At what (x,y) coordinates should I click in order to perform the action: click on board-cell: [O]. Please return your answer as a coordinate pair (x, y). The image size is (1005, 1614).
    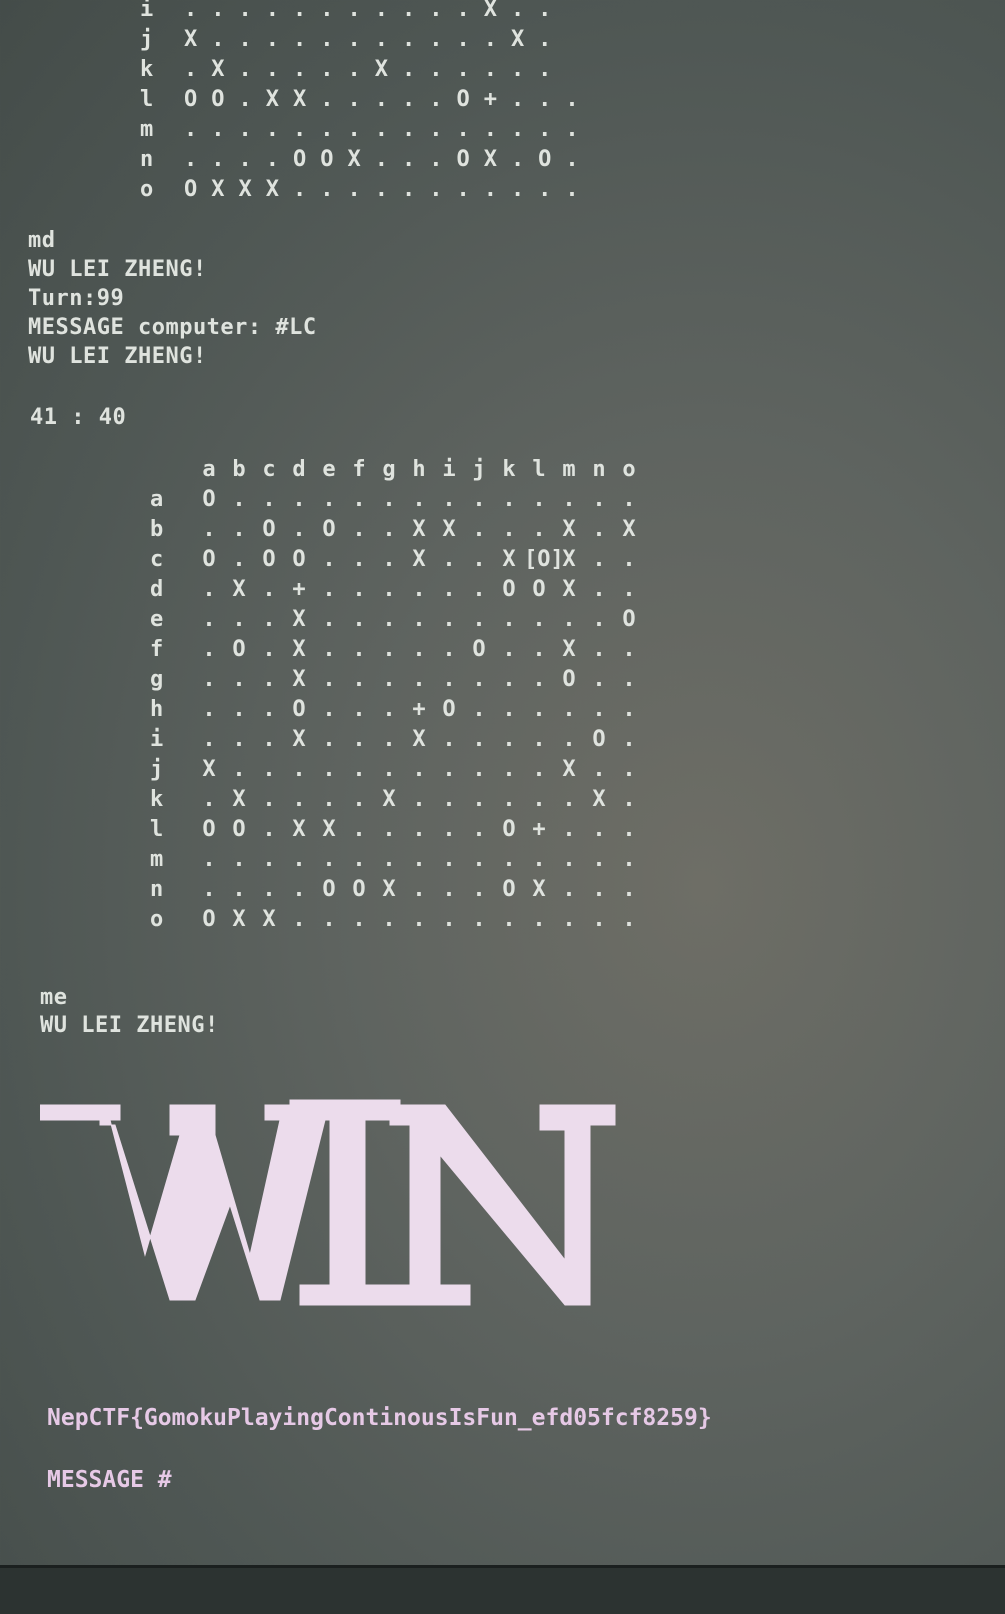
    Looking at the image, I should click on (544, 559).